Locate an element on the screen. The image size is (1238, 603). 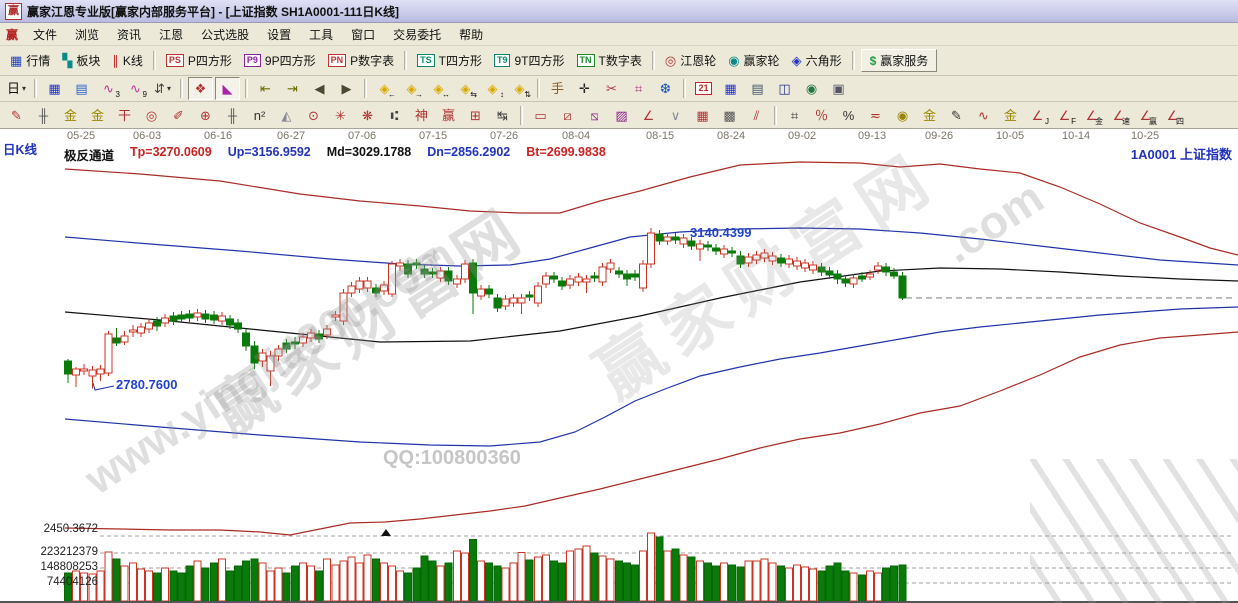
draw-button-2: 金 is located at coordinates (70, 115).